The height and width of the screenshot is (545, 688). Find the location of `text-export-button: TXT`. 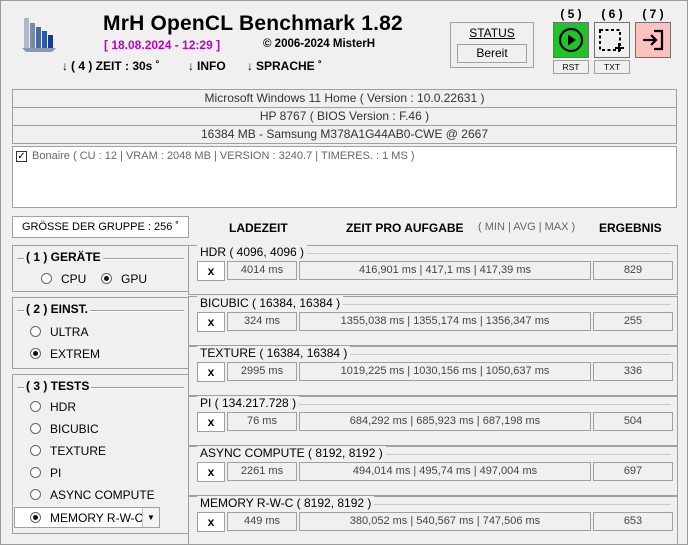

text-export-button: TXT is located at coordinates (612, 67).